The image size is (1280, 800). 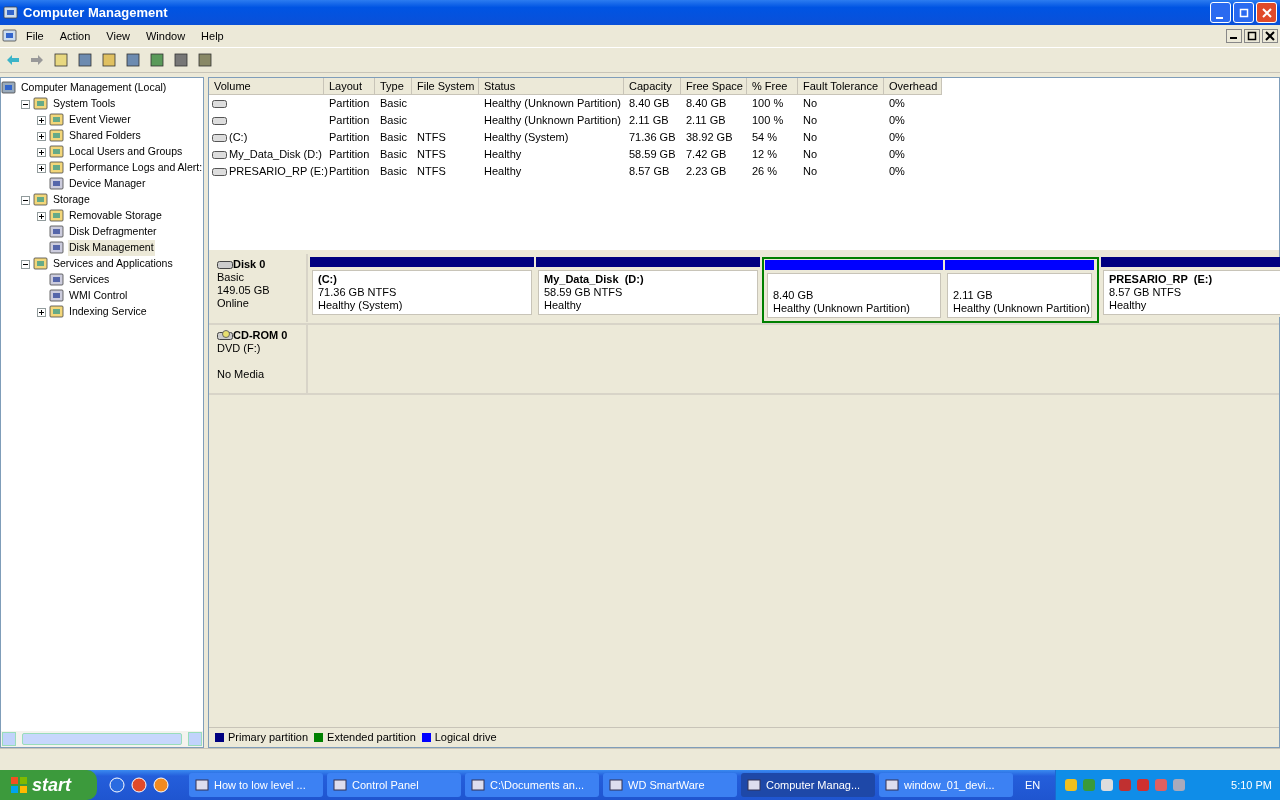 I want to click on close-button, so click(x=1270, y=36).